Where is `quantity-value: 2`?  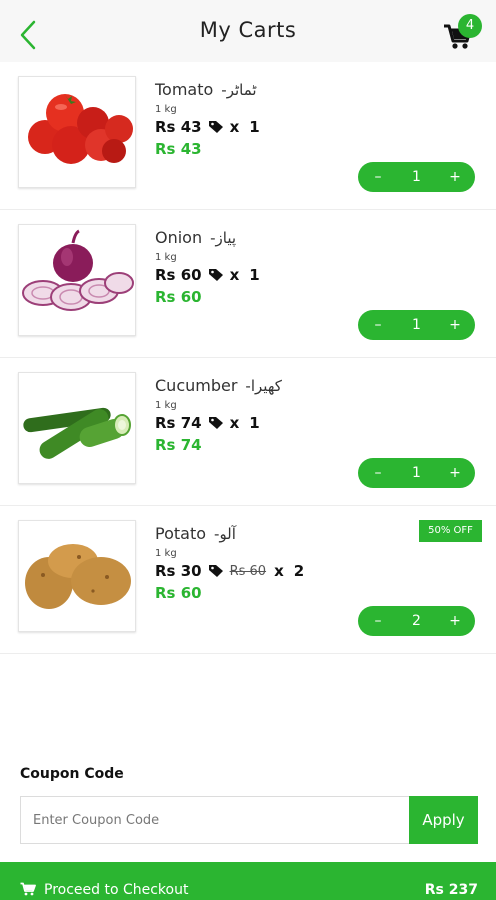 quantity-value: 2 is located at coordinates (416, 621).